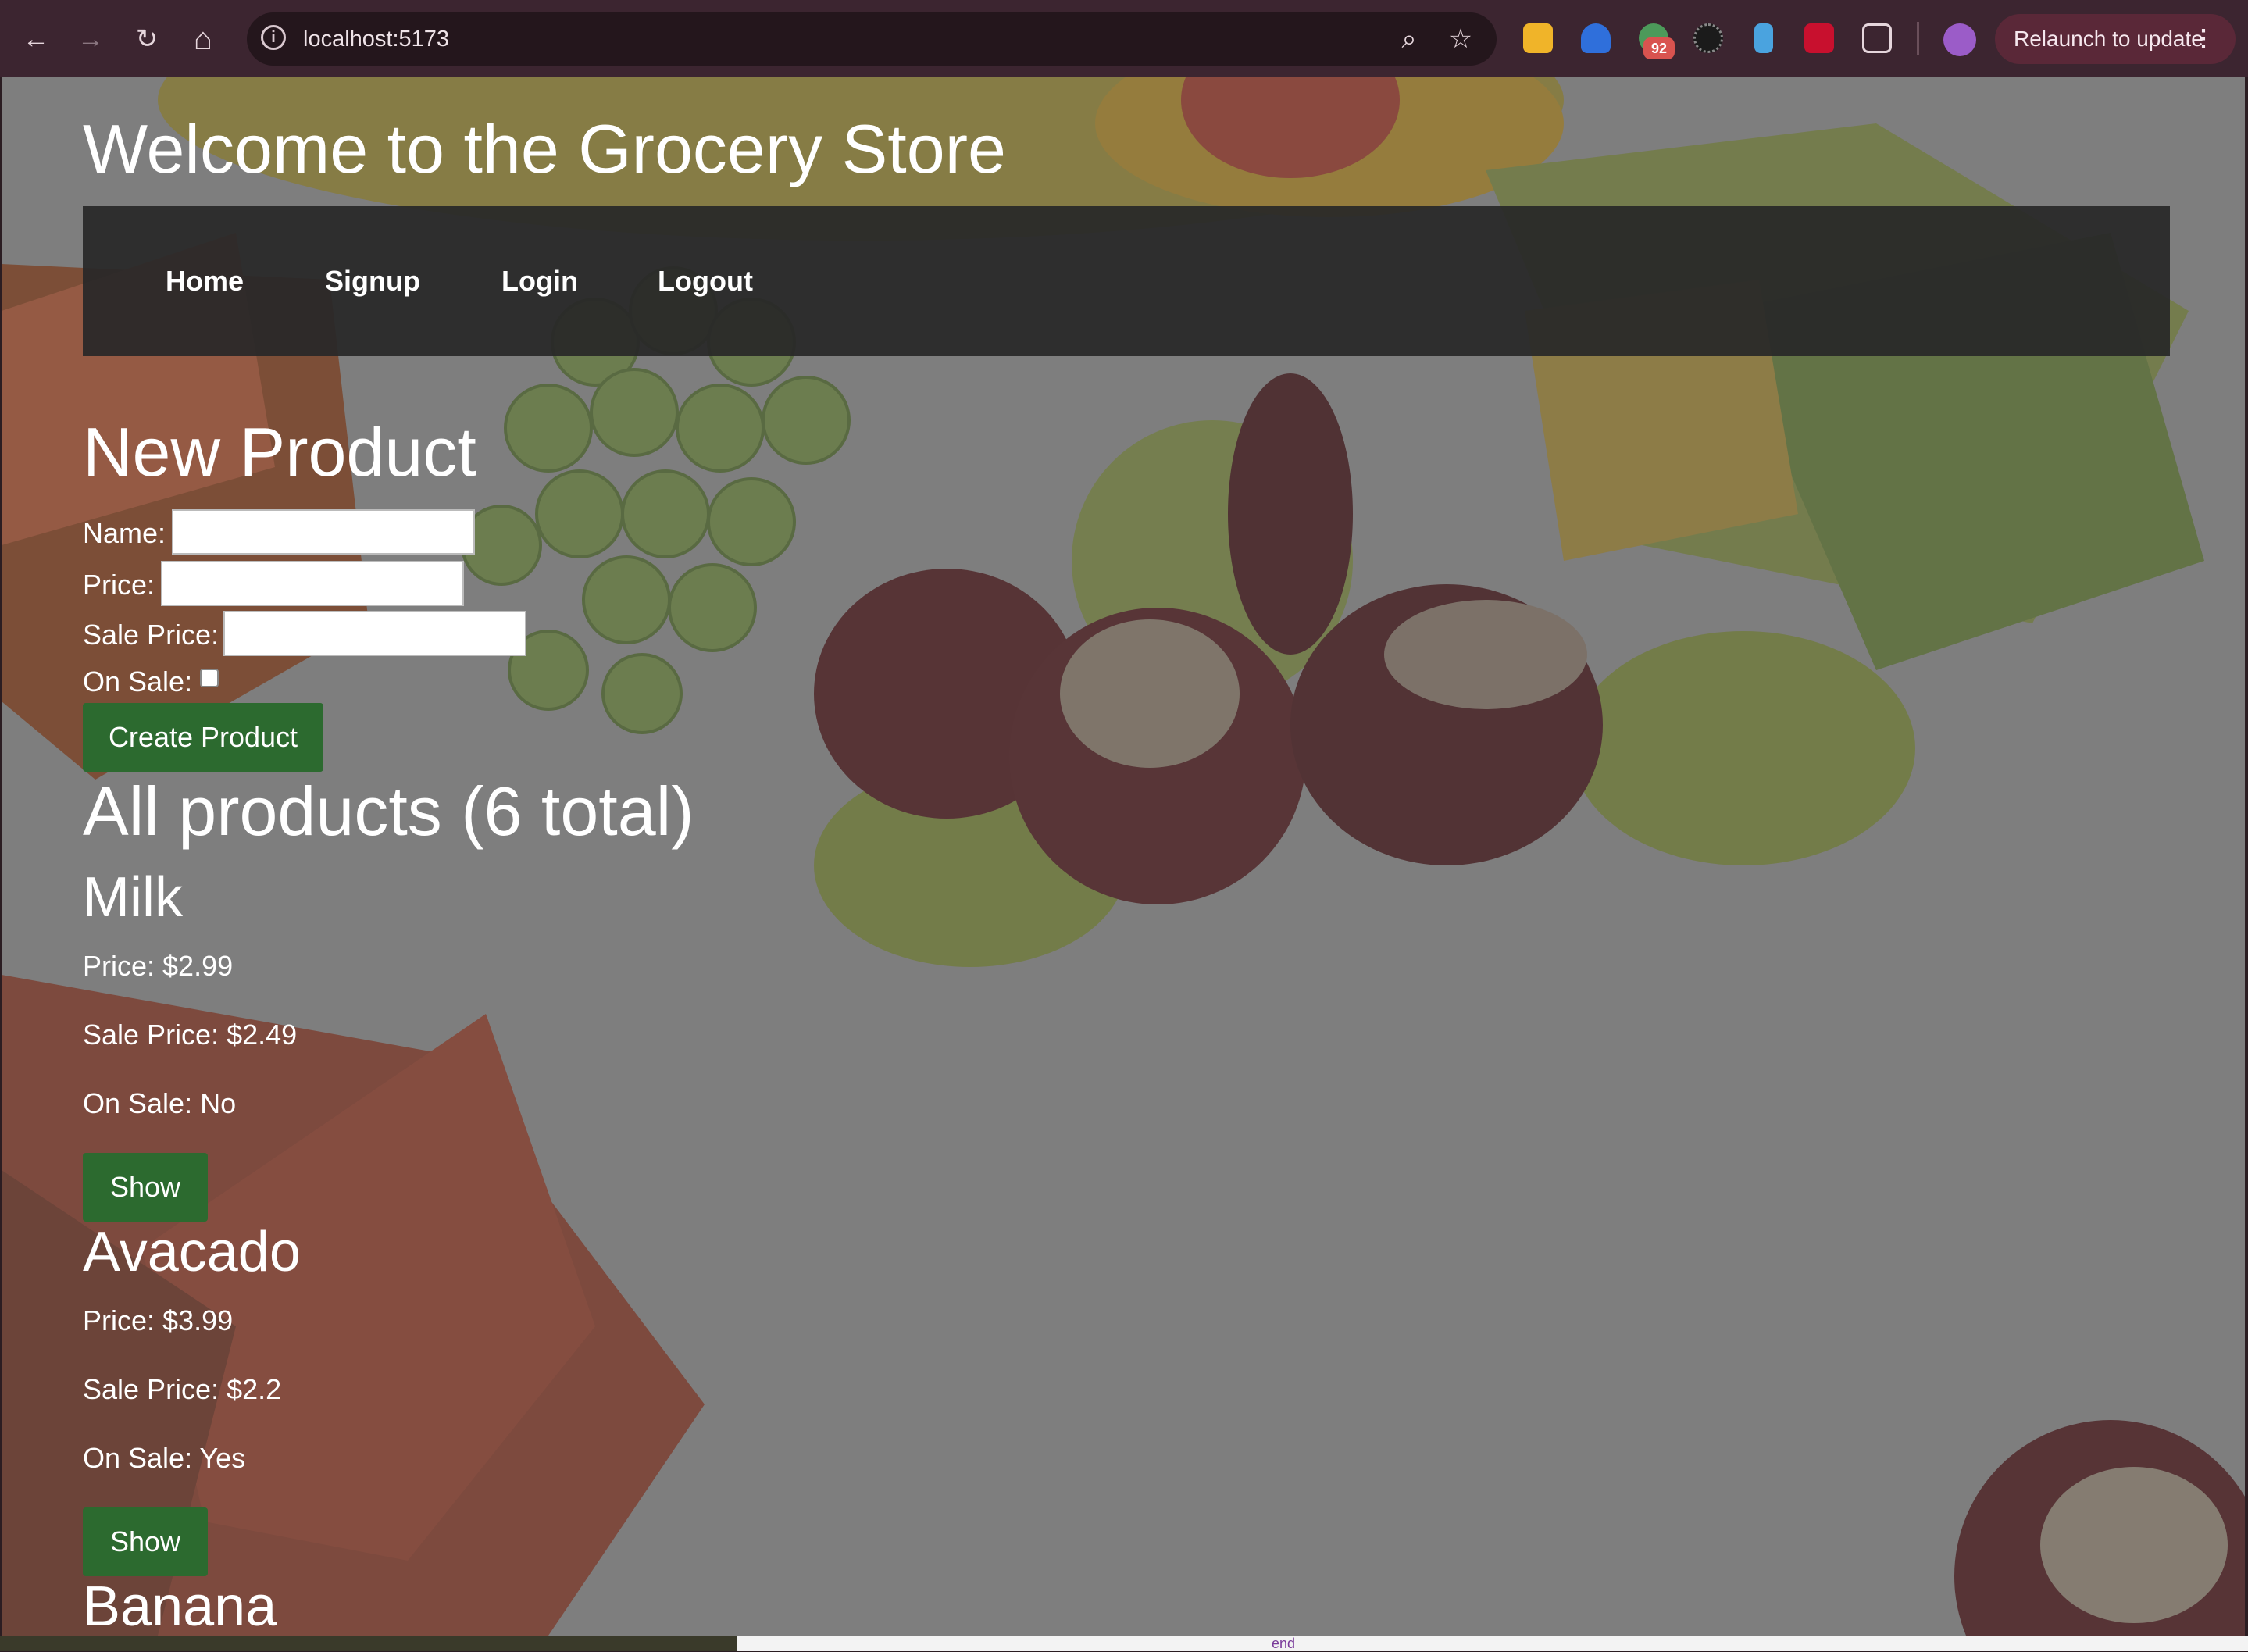 The width and height of the screenshot is (2248, 1652). I want to click on extensions-puzzle-icon, so click(1877, 38).